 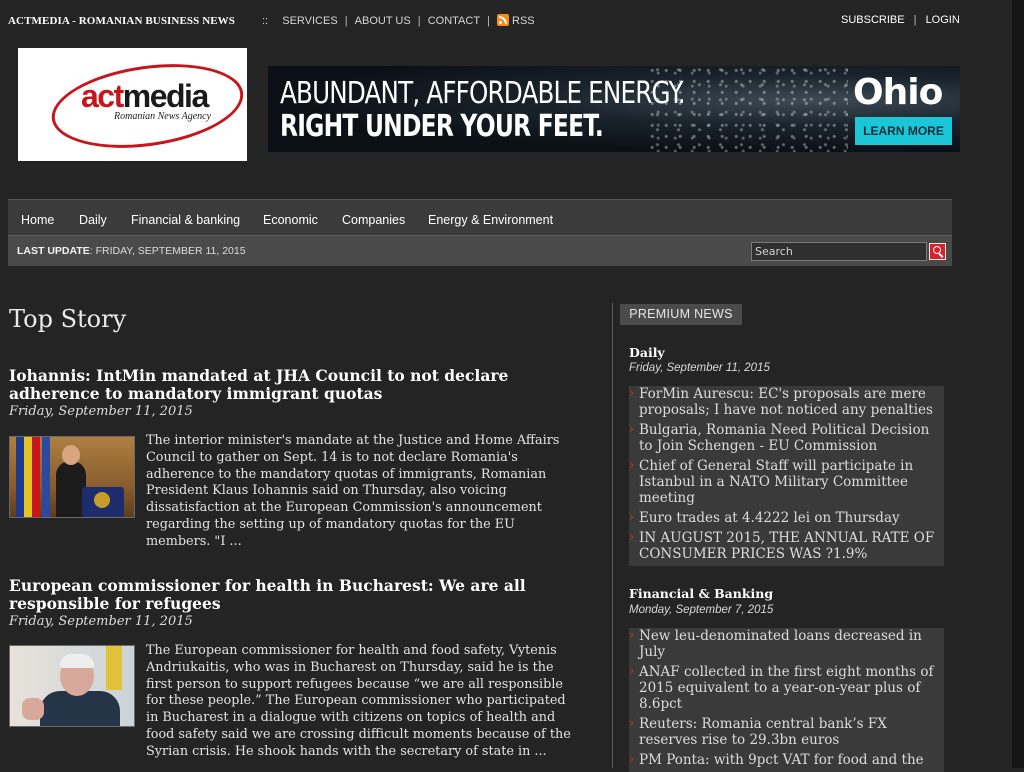 What do you see at coordinates (145, 96) in the screenshot?
I see `logo-wordmark: actmedia` at bounding box center [145, 96].